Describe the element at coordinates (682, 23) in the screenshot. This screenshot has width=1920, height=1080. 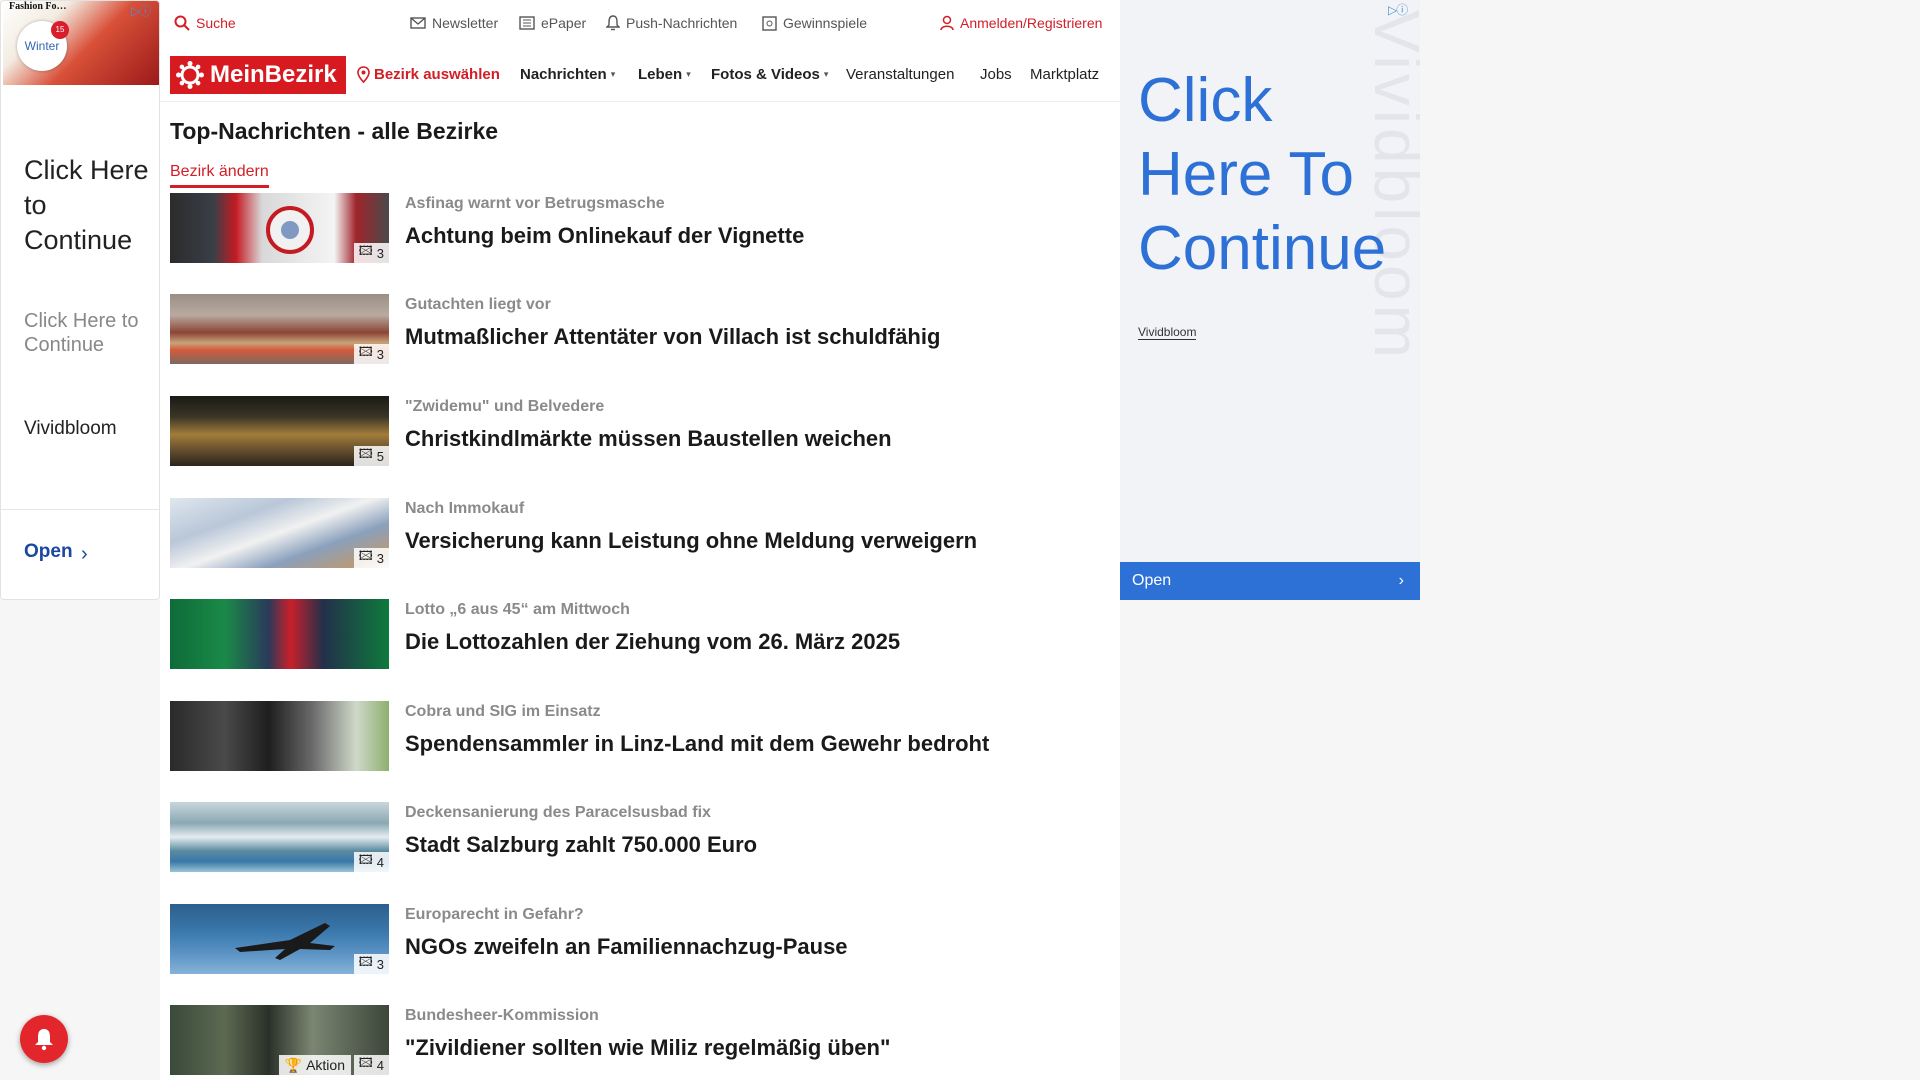
I see `push-label: Push-Nachrichten` at that location.